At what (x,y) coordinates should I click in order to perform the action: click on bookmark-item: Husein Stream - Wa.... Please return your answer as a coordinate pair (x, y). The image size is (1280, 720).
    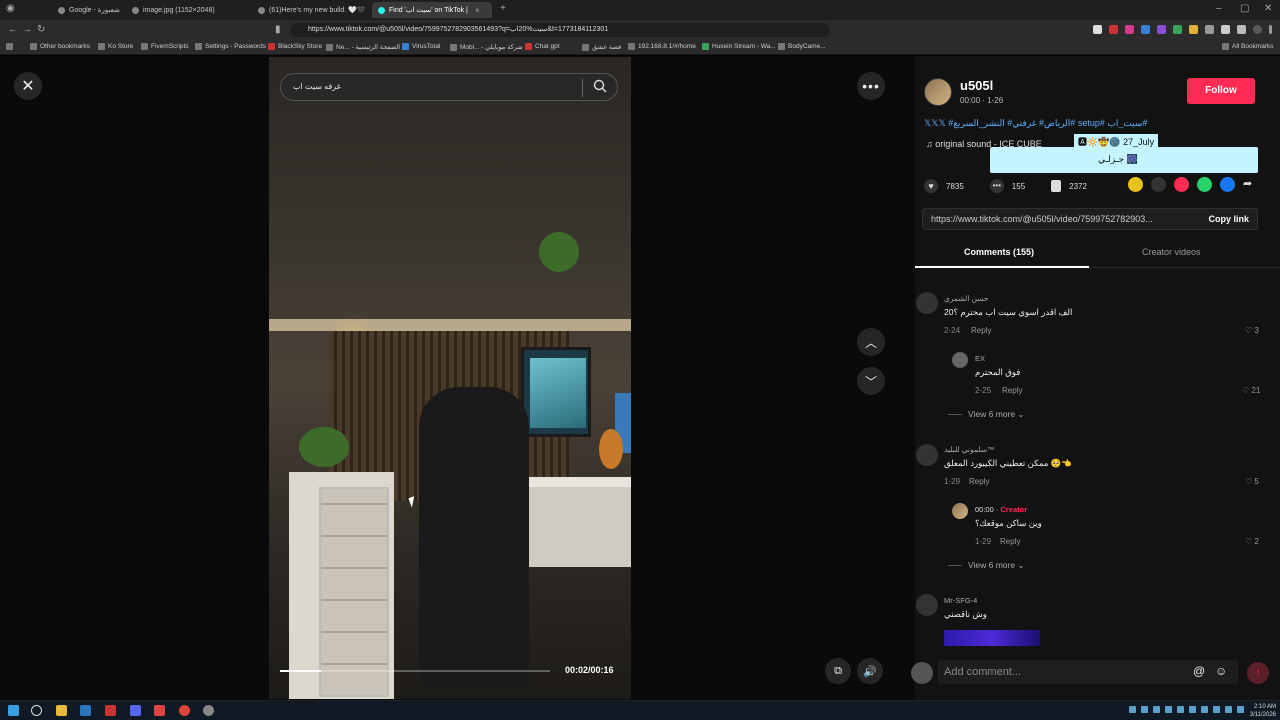
    Looking at the image, I should click on (739, 46).